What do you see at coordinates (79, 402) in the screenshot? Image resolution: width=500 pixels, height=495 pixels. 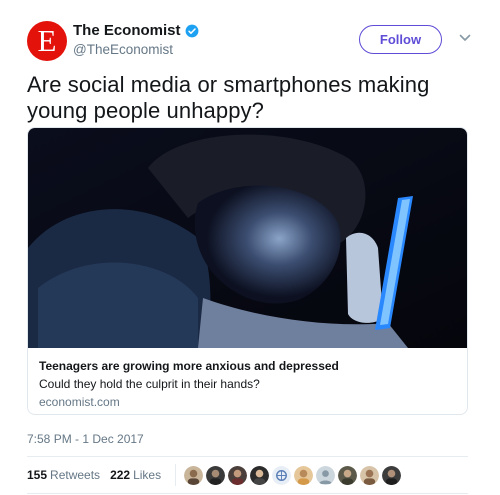 I see `card-domain: economist.com` at bounding box center [79, 402].